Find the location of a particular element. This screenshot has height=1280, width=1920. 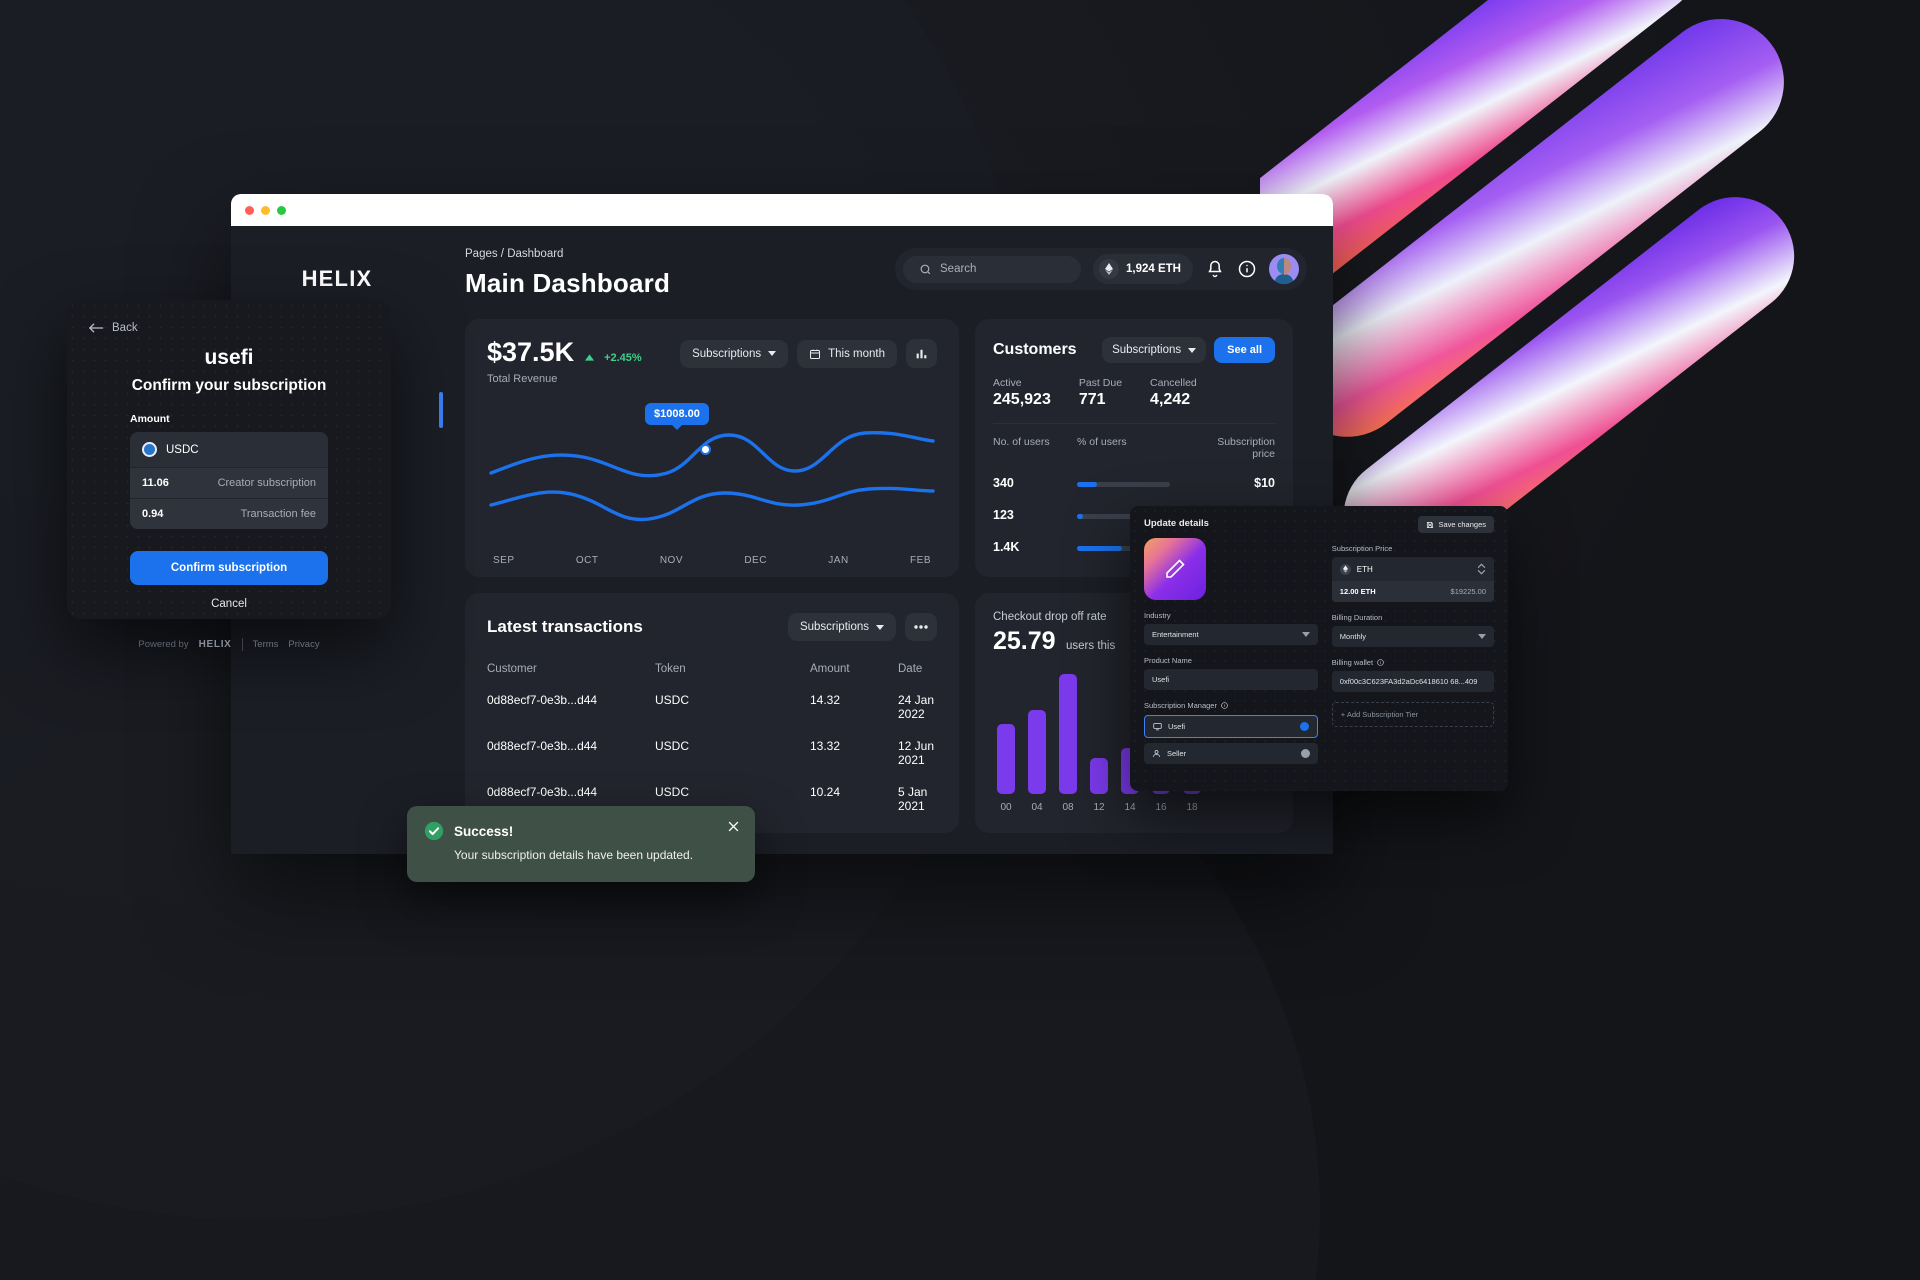

window-close-button is located at coordinates (249, 210).